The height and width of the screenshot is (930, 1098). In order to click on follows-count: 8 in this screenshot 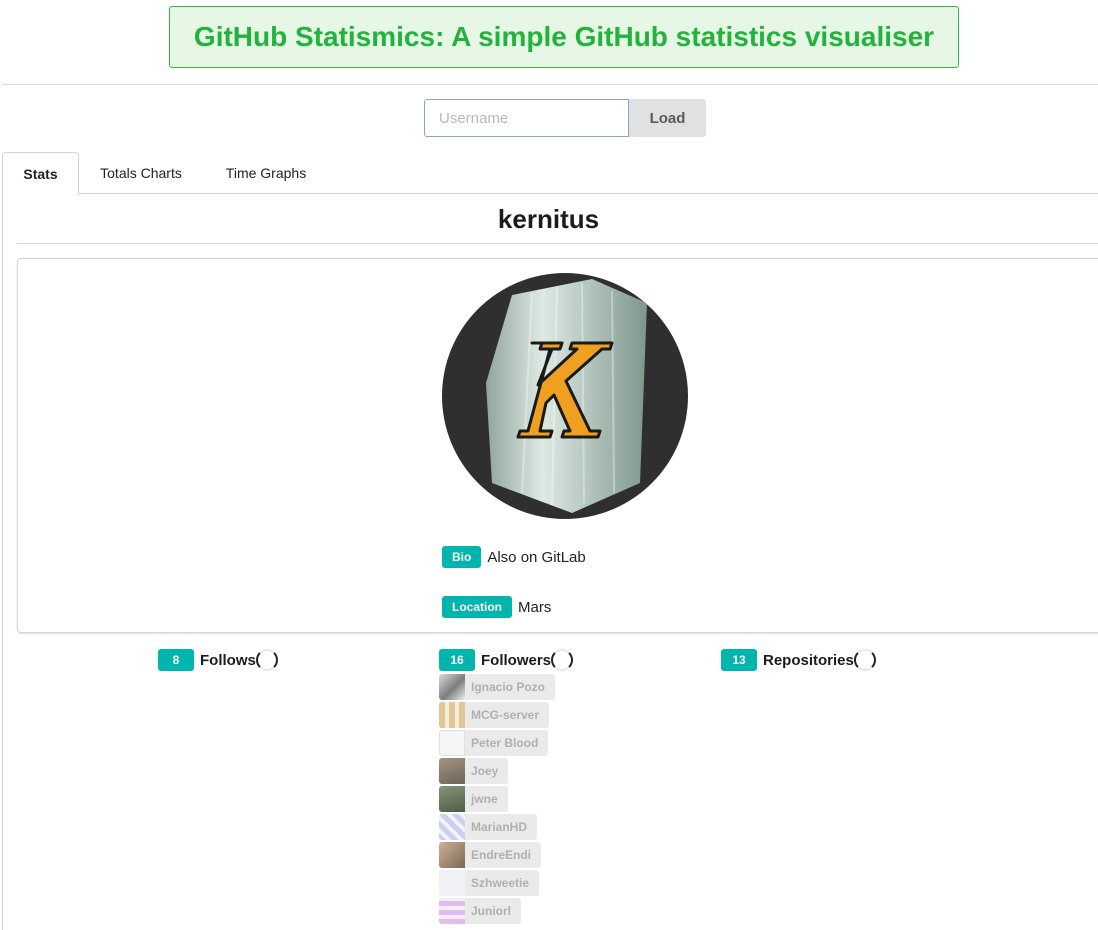, I will do `click(176, 660)`.